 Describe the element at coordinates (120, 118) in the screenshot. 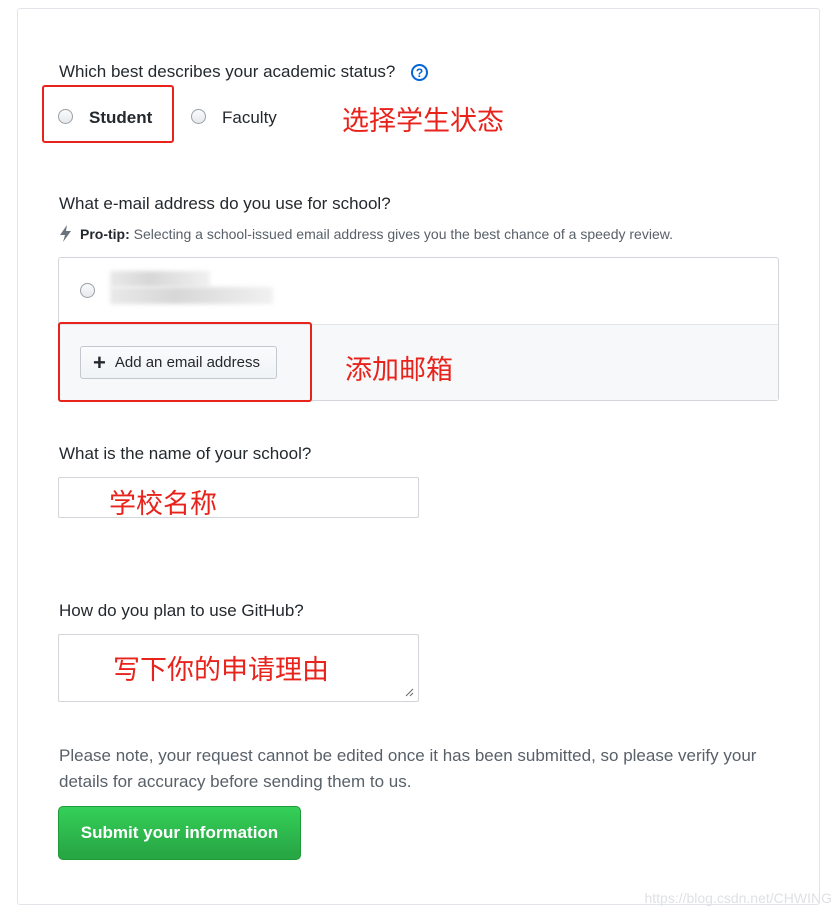

I see `student-radio-label: Student` at that location.